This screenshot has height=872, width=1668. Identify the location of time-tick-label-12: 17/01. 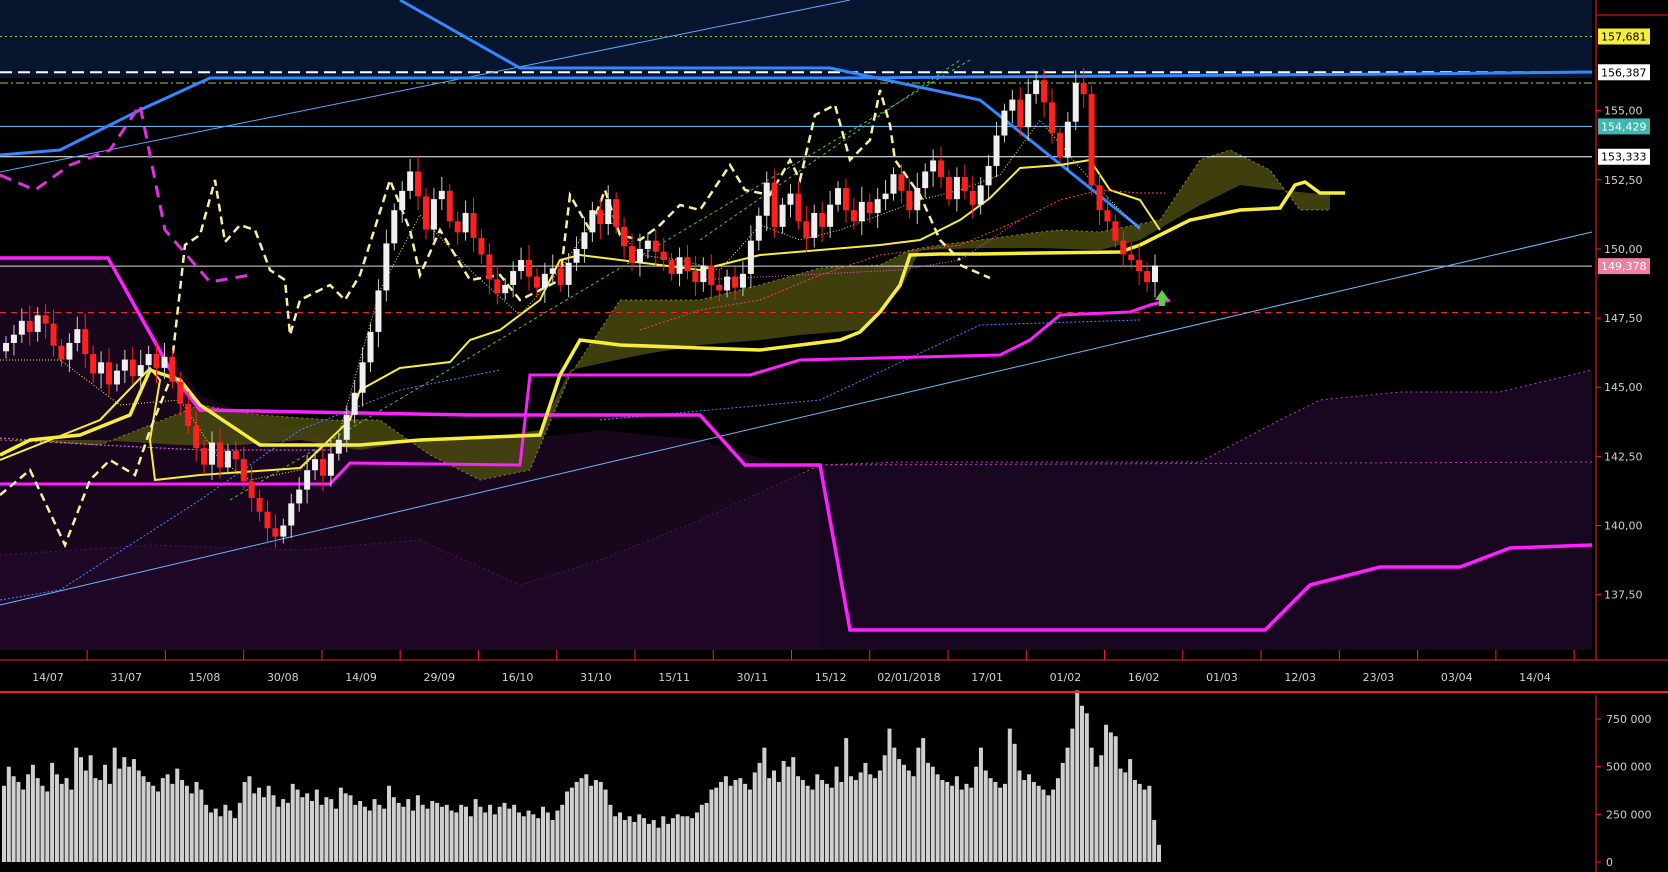
(987, 677).